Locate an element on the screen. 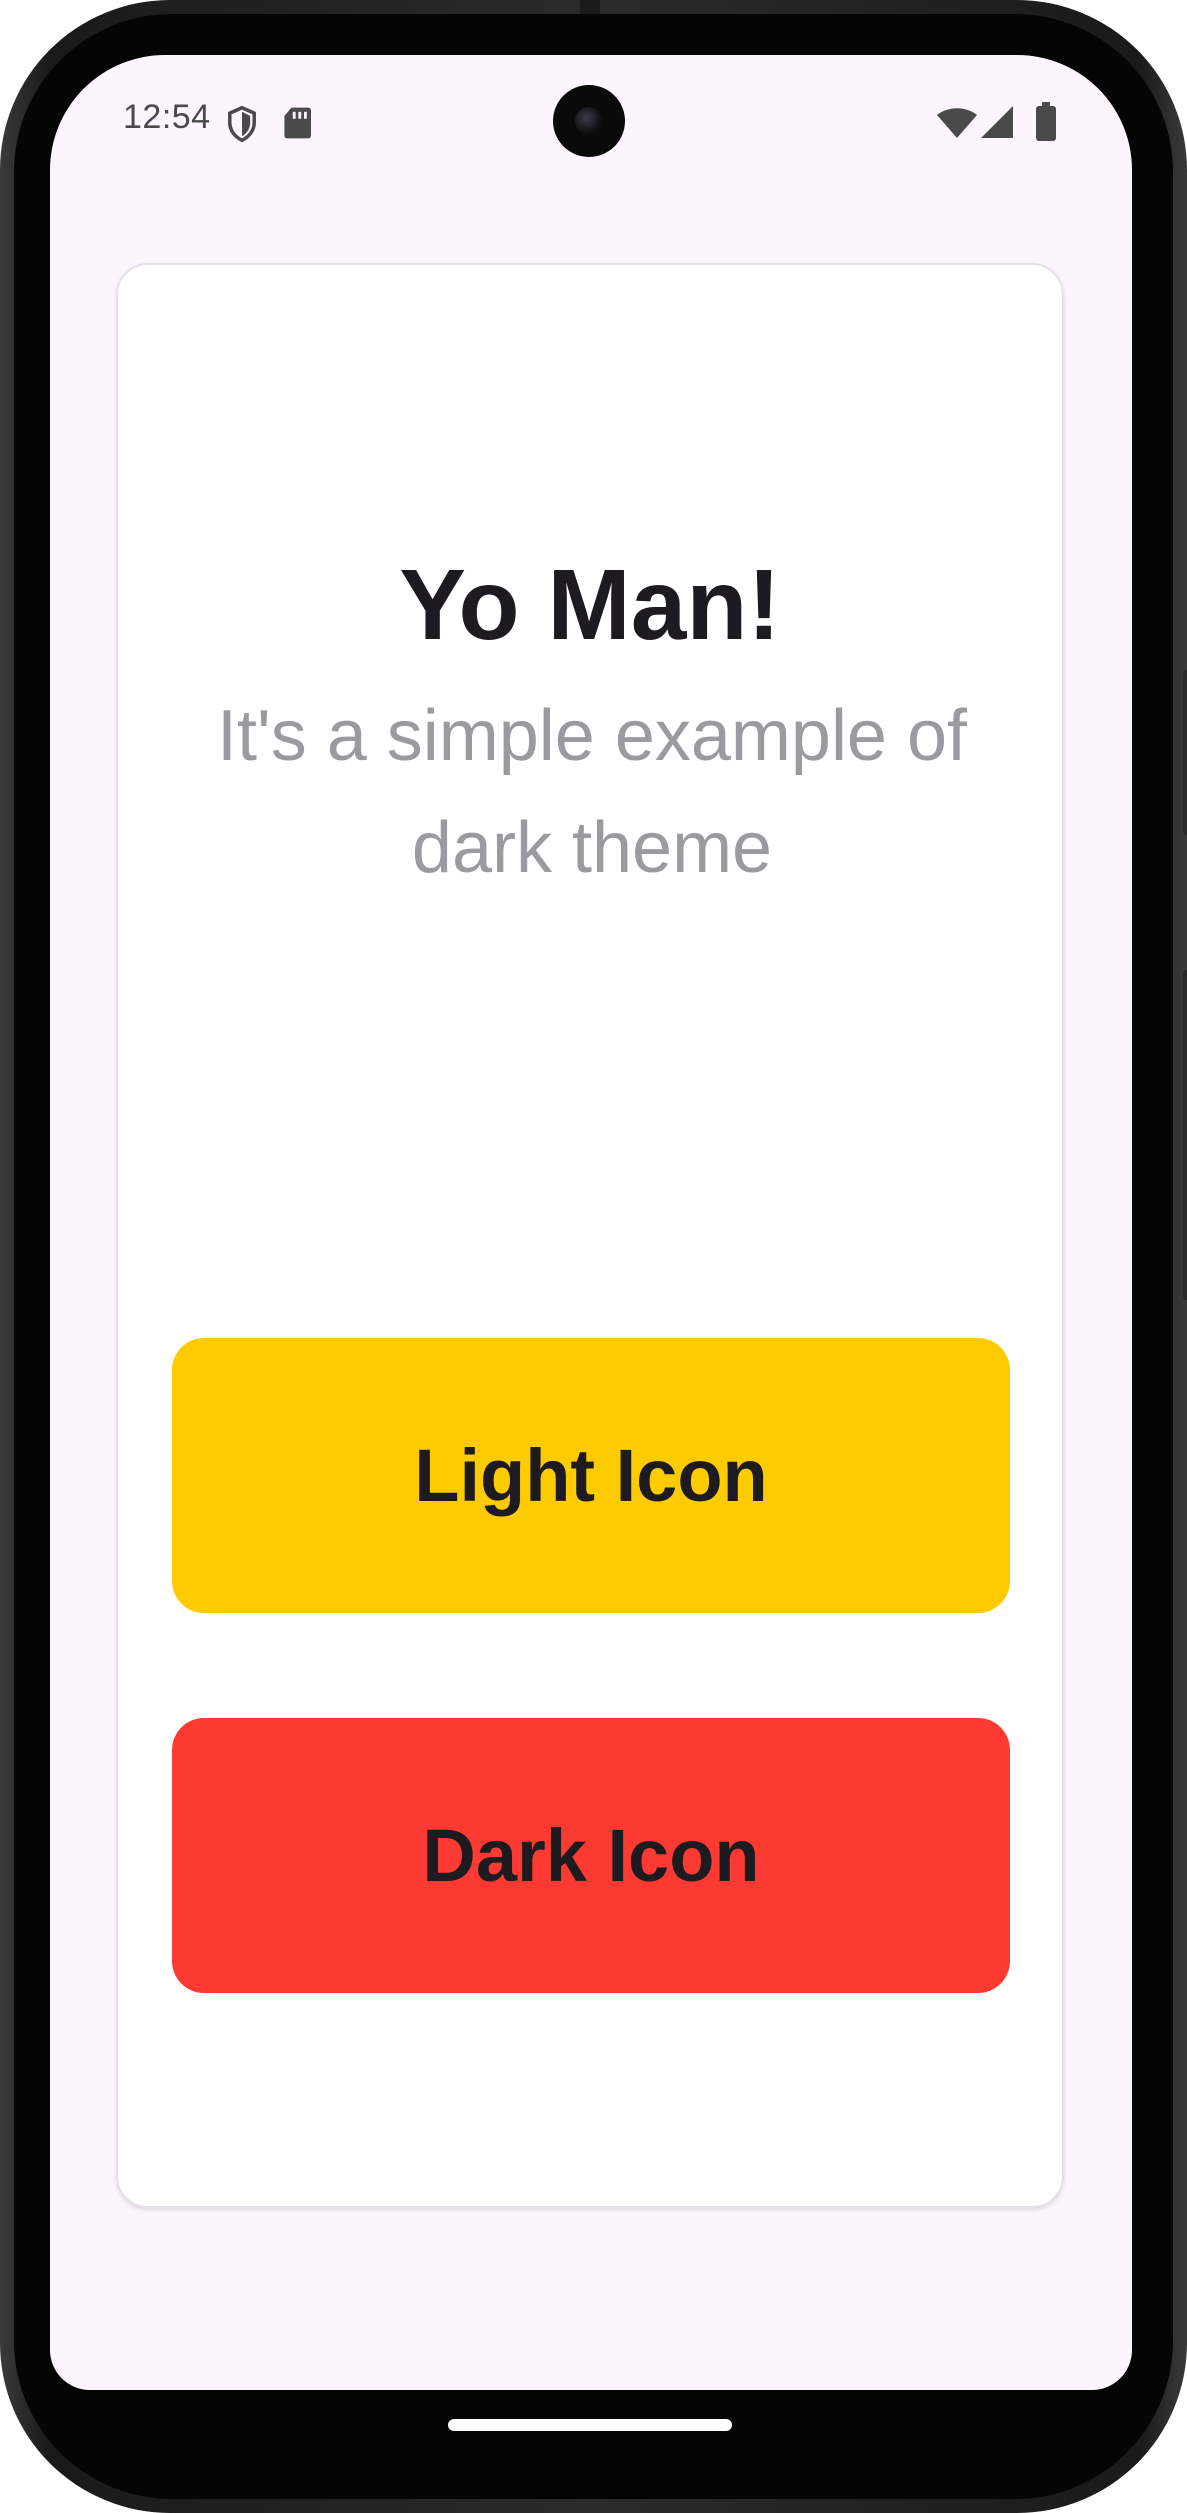 Image resolution: width=1187 pixels, height=2513 pixels. volume-button is located at coordinates (1185, 1135).